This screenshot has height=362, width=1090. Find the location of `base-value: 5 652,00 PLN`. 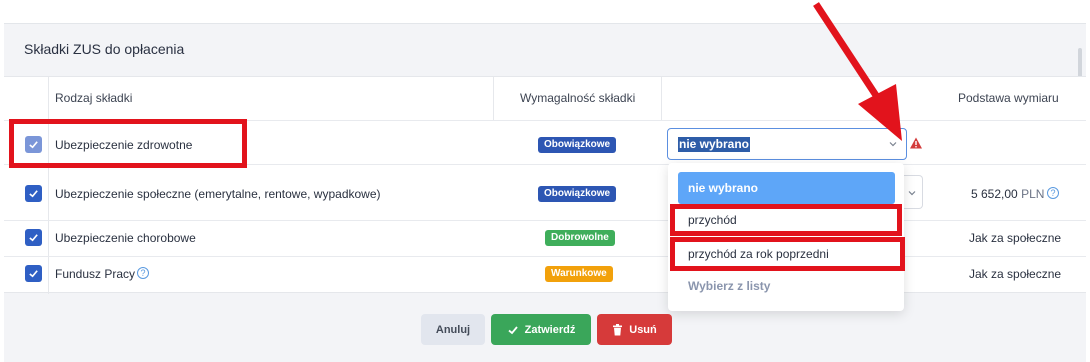

base-value: 5 652,00 PLN is located at coordinates (1007, 194).